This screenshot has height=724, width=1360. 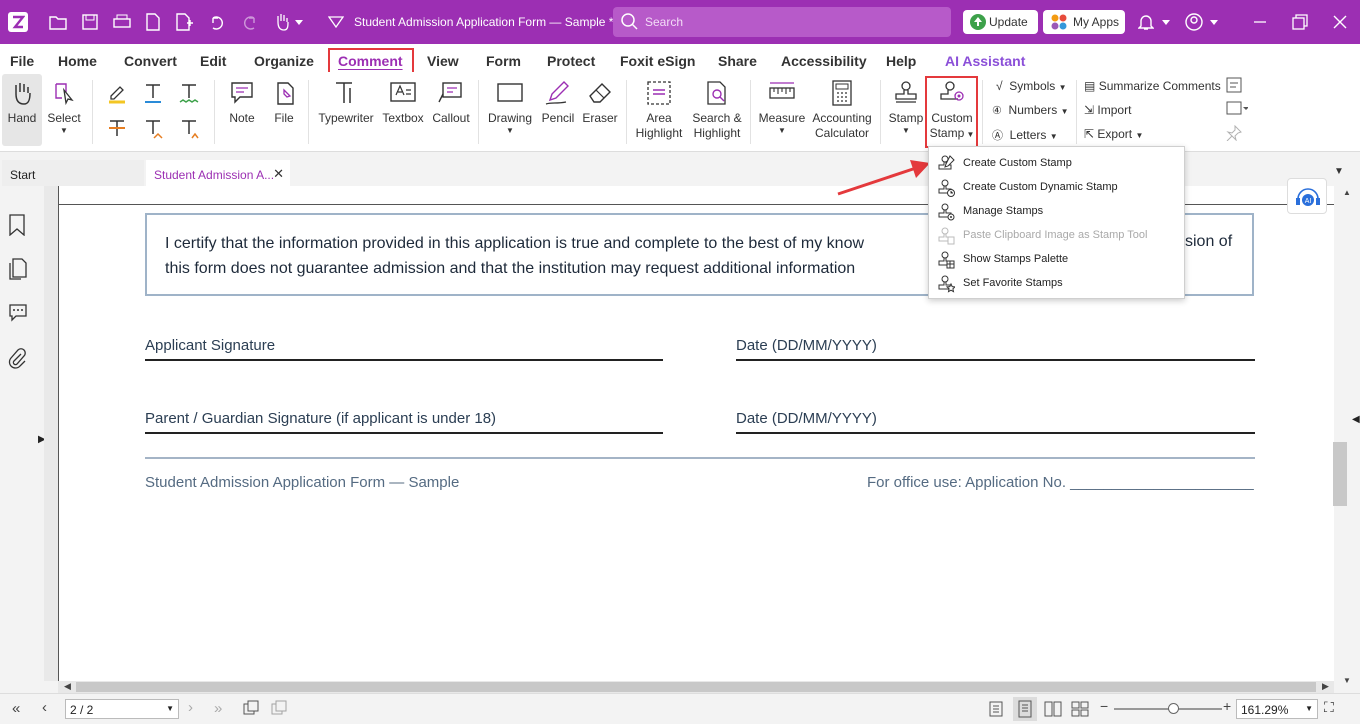 What do you see at coordinates (600, 103) in the screenshot?
I see `eraser-button: Eraser` at bounding box center [600, 103].